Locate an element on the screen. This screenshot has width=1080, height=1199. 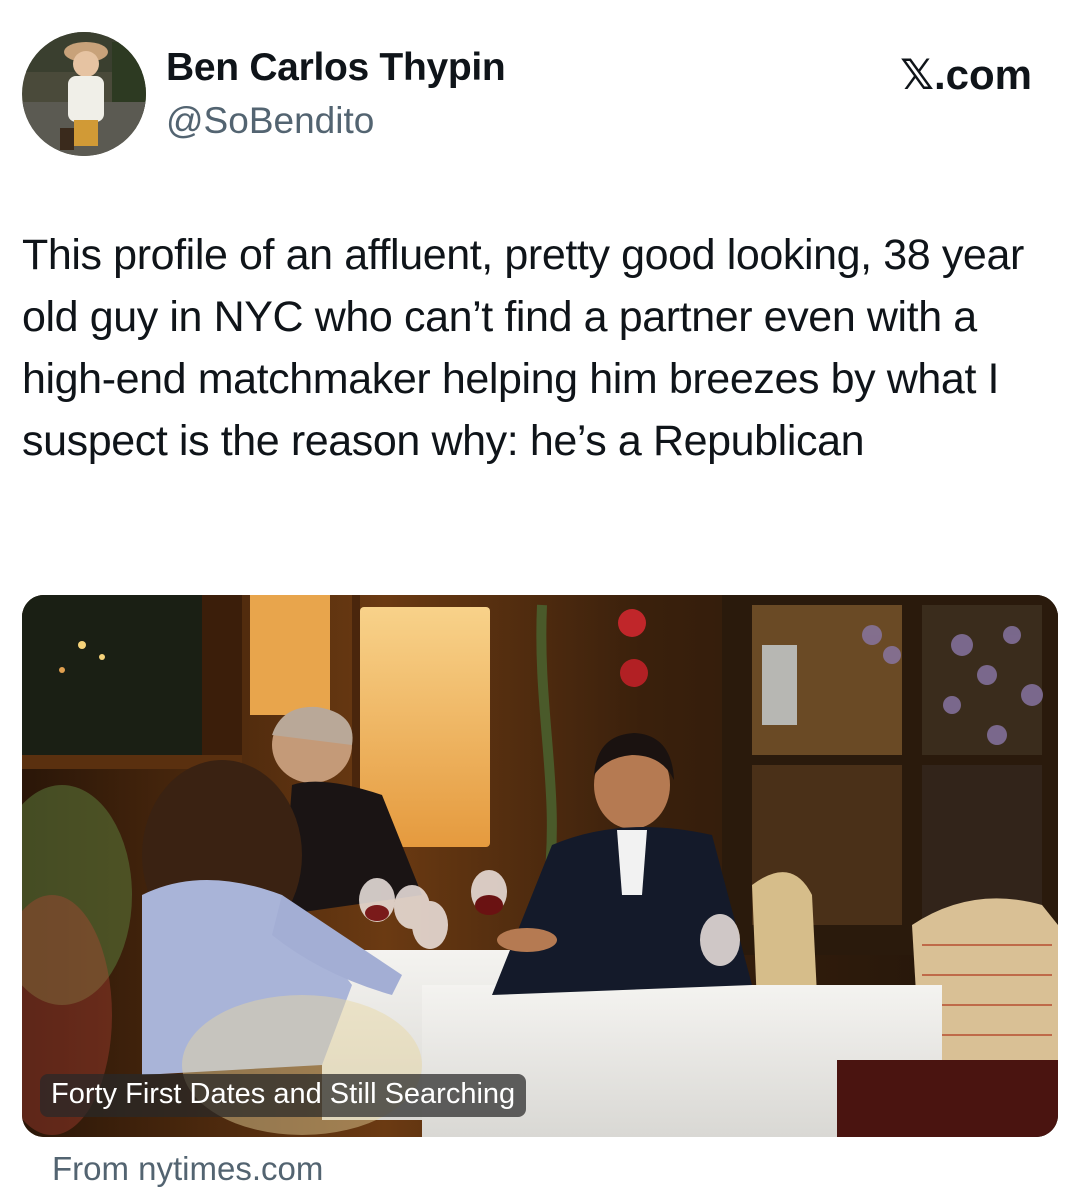
avatar is located at coordinates (84, 94).